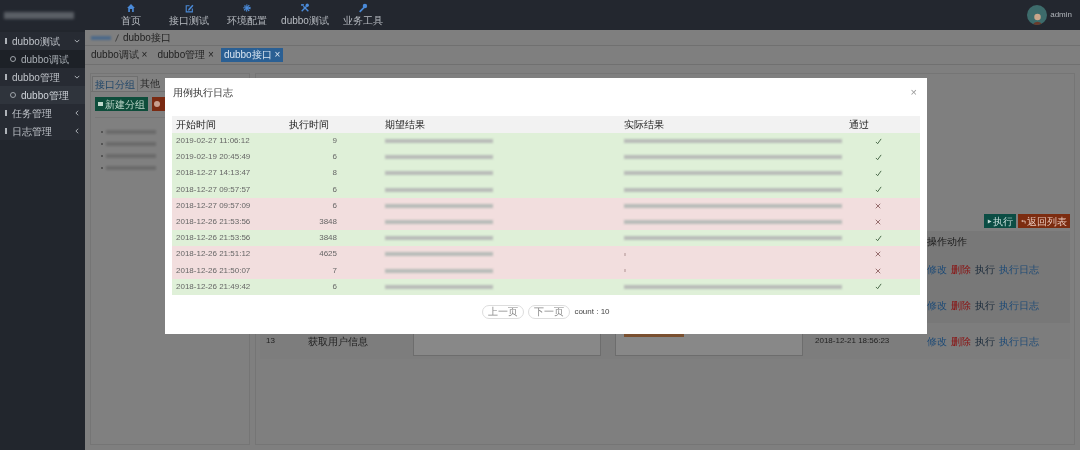  What do you see at coordinates (305, 21) in the screenshot?
I see `nav-link: dubbo测试` at bounding box center [305, 21].